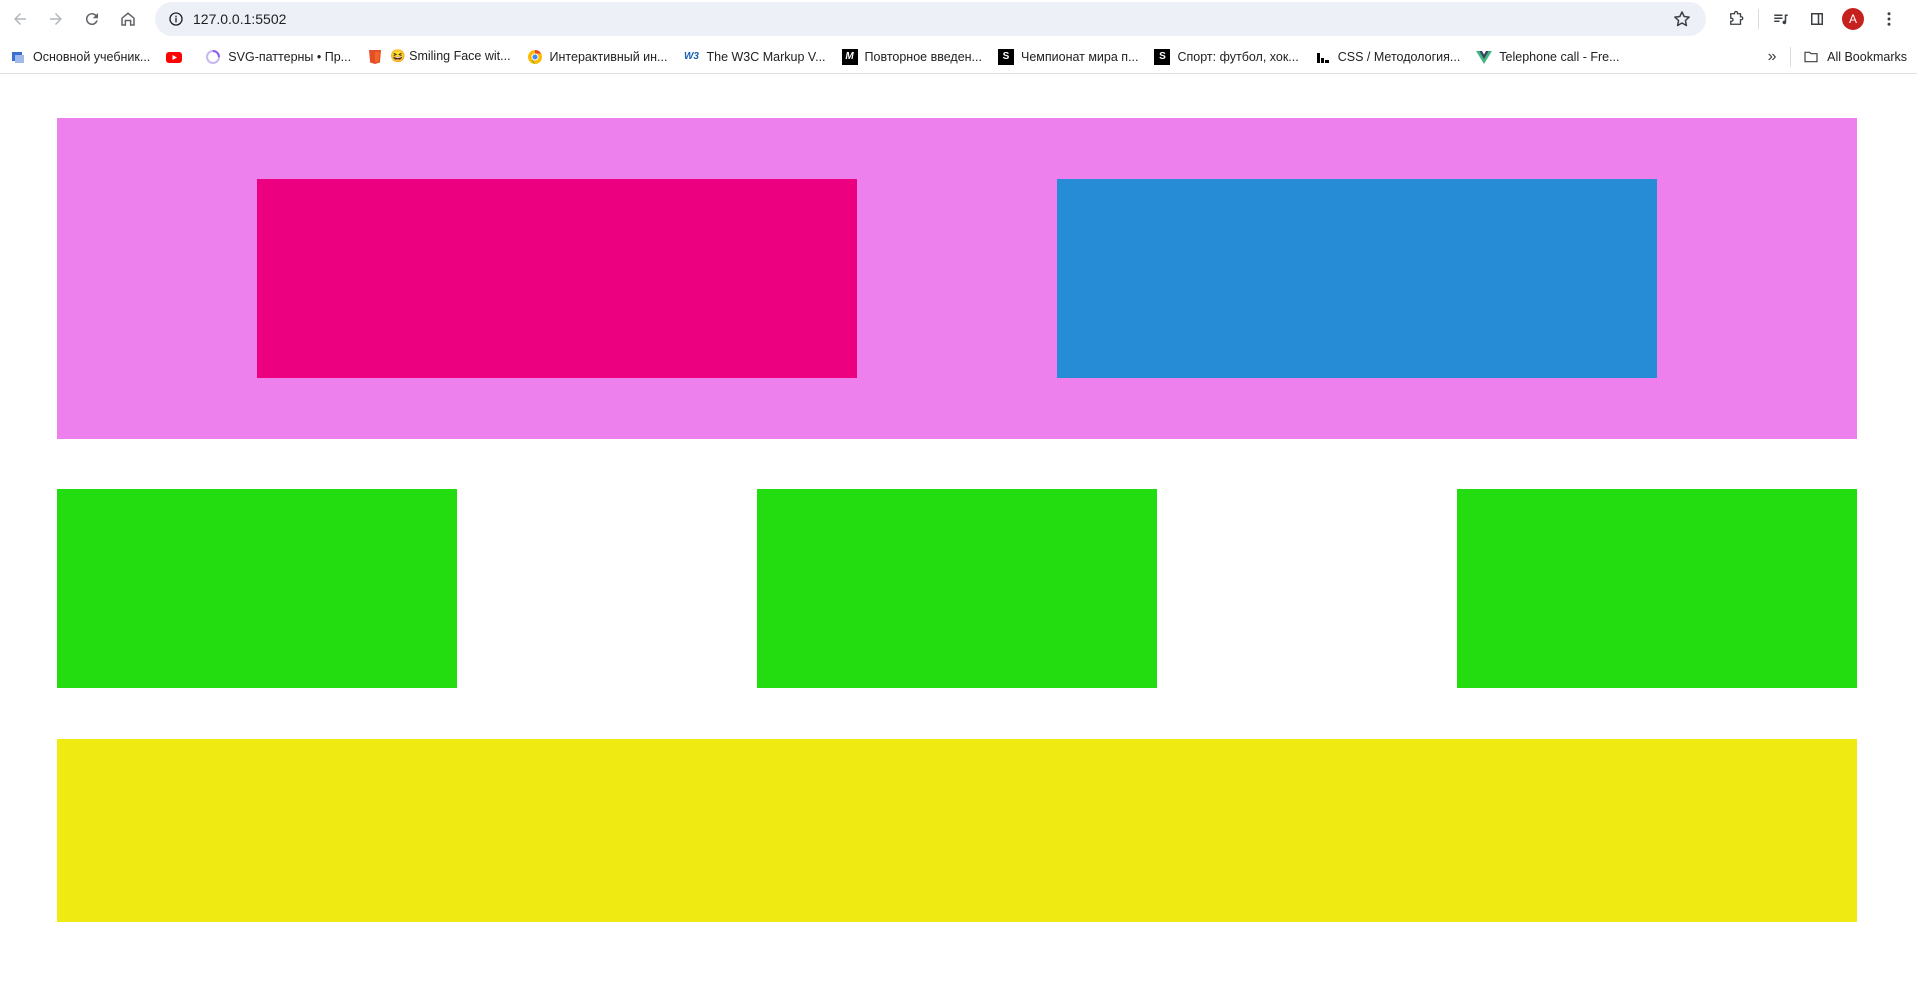 This screenshot has height=984, width=1917. I want to click on green-block-right, so click(1657, 588).